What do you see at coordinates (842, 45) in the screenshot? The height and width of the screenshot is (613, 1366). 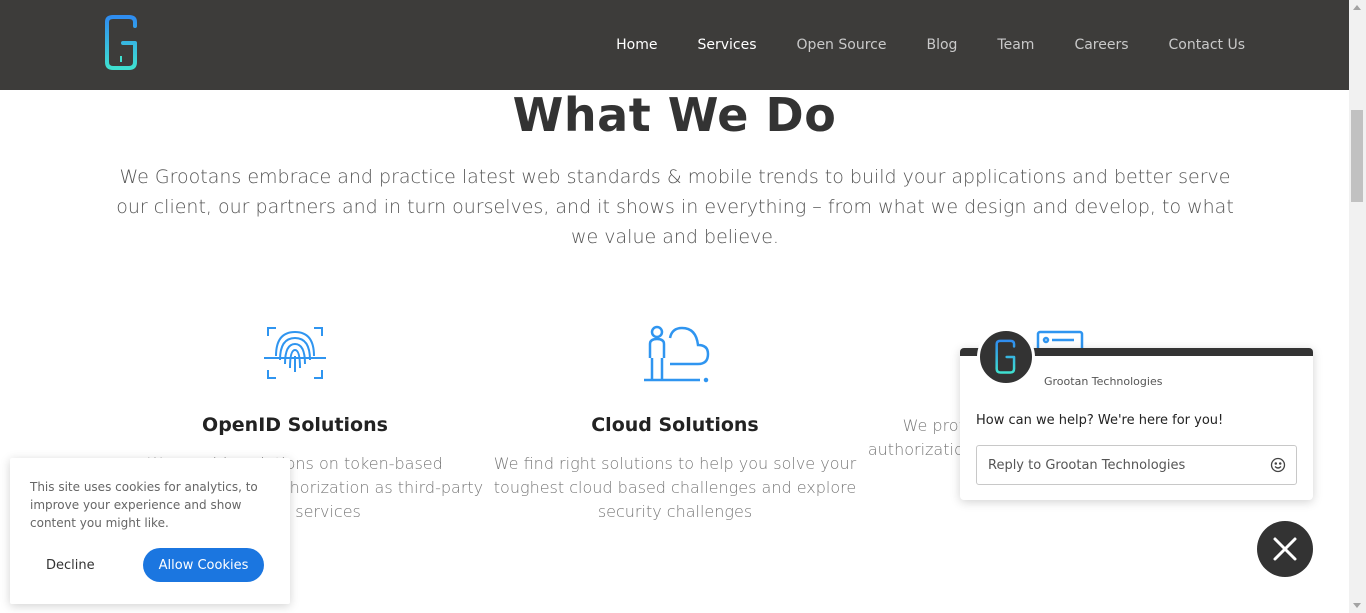 I see `nav-open-source: Open Source` at bounding box center [842, 45].